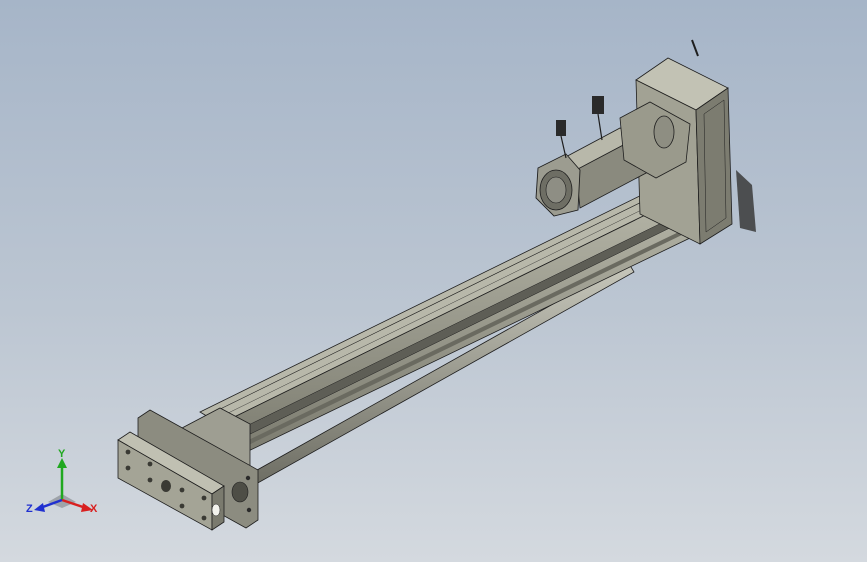 The image size is (867, 562). What do you see at coordinates (598, 118) in the screenshot?
I see `power-connector` at bounding box center [598, 118].